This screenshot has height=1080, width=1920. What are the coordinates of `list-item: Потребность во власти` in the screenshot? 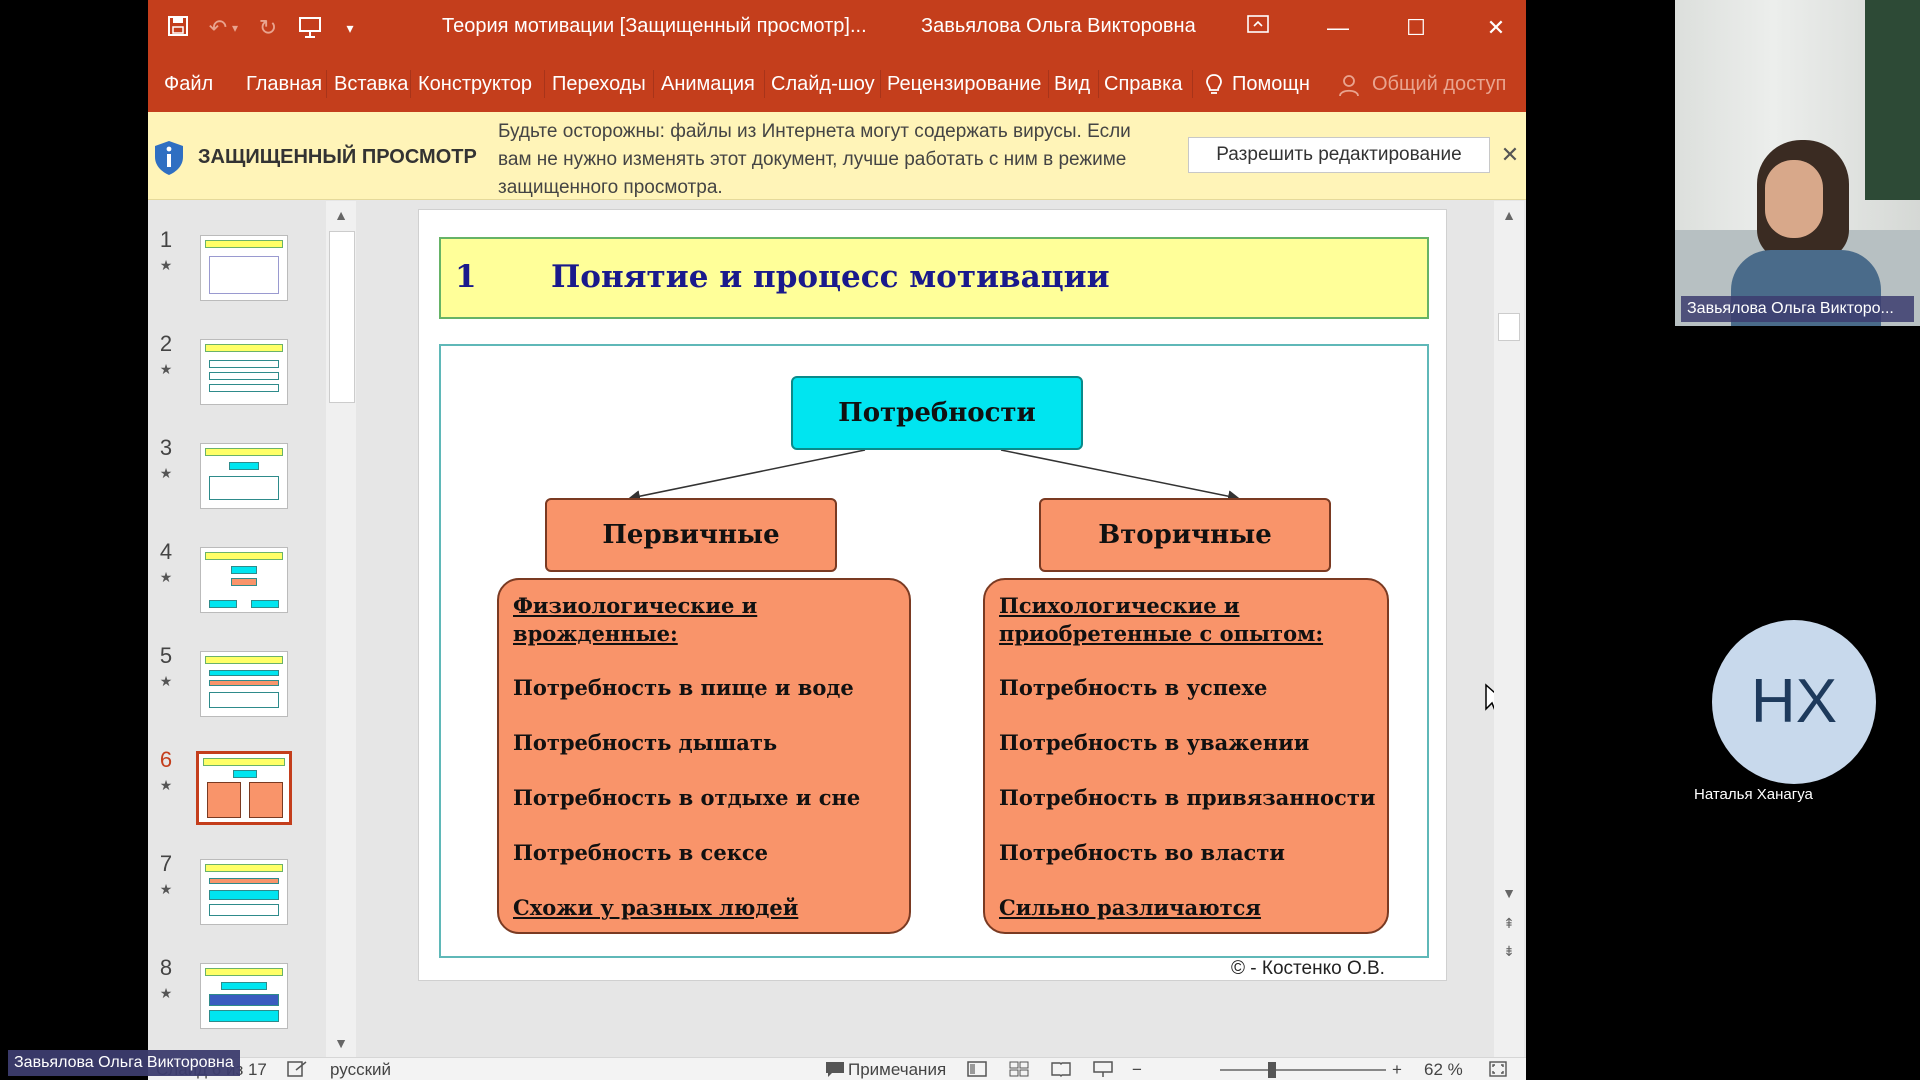 It's located at (1142, 852).